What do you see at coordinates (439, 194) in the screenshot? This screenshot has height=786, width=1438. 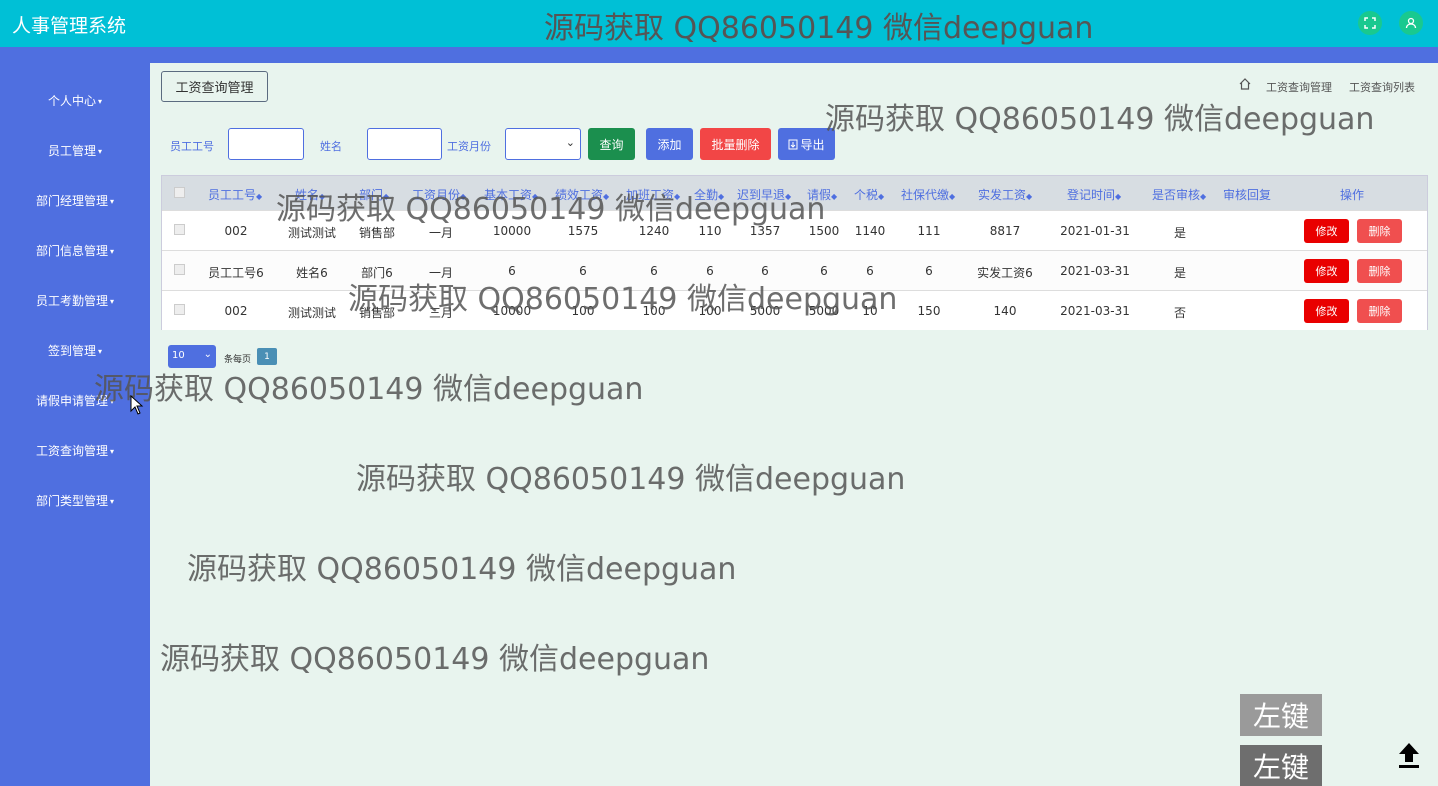 I see `column-header: 工资月份◆` at bounding box center [439, 194].